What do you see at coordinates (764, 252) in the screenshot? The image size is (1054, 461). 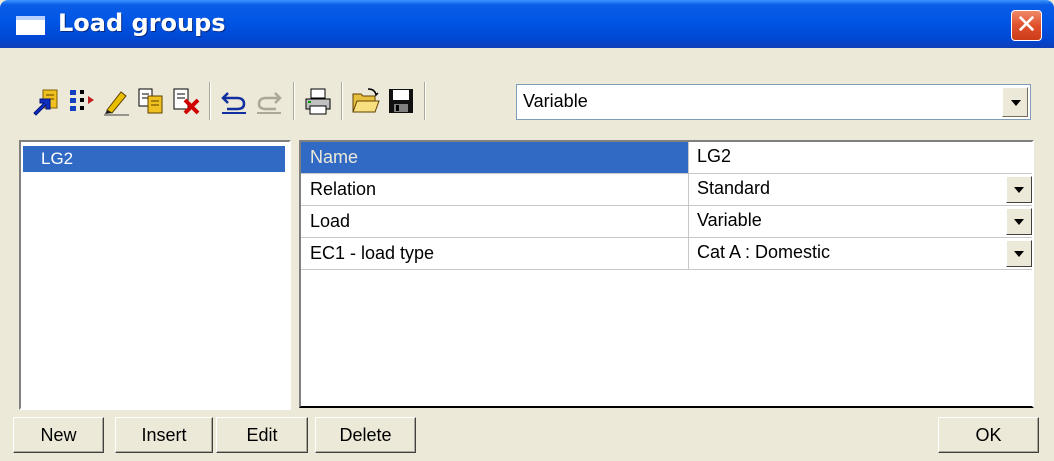 I see `property-value-text: Cat A : Domestic` at bounding box center [764, 252].